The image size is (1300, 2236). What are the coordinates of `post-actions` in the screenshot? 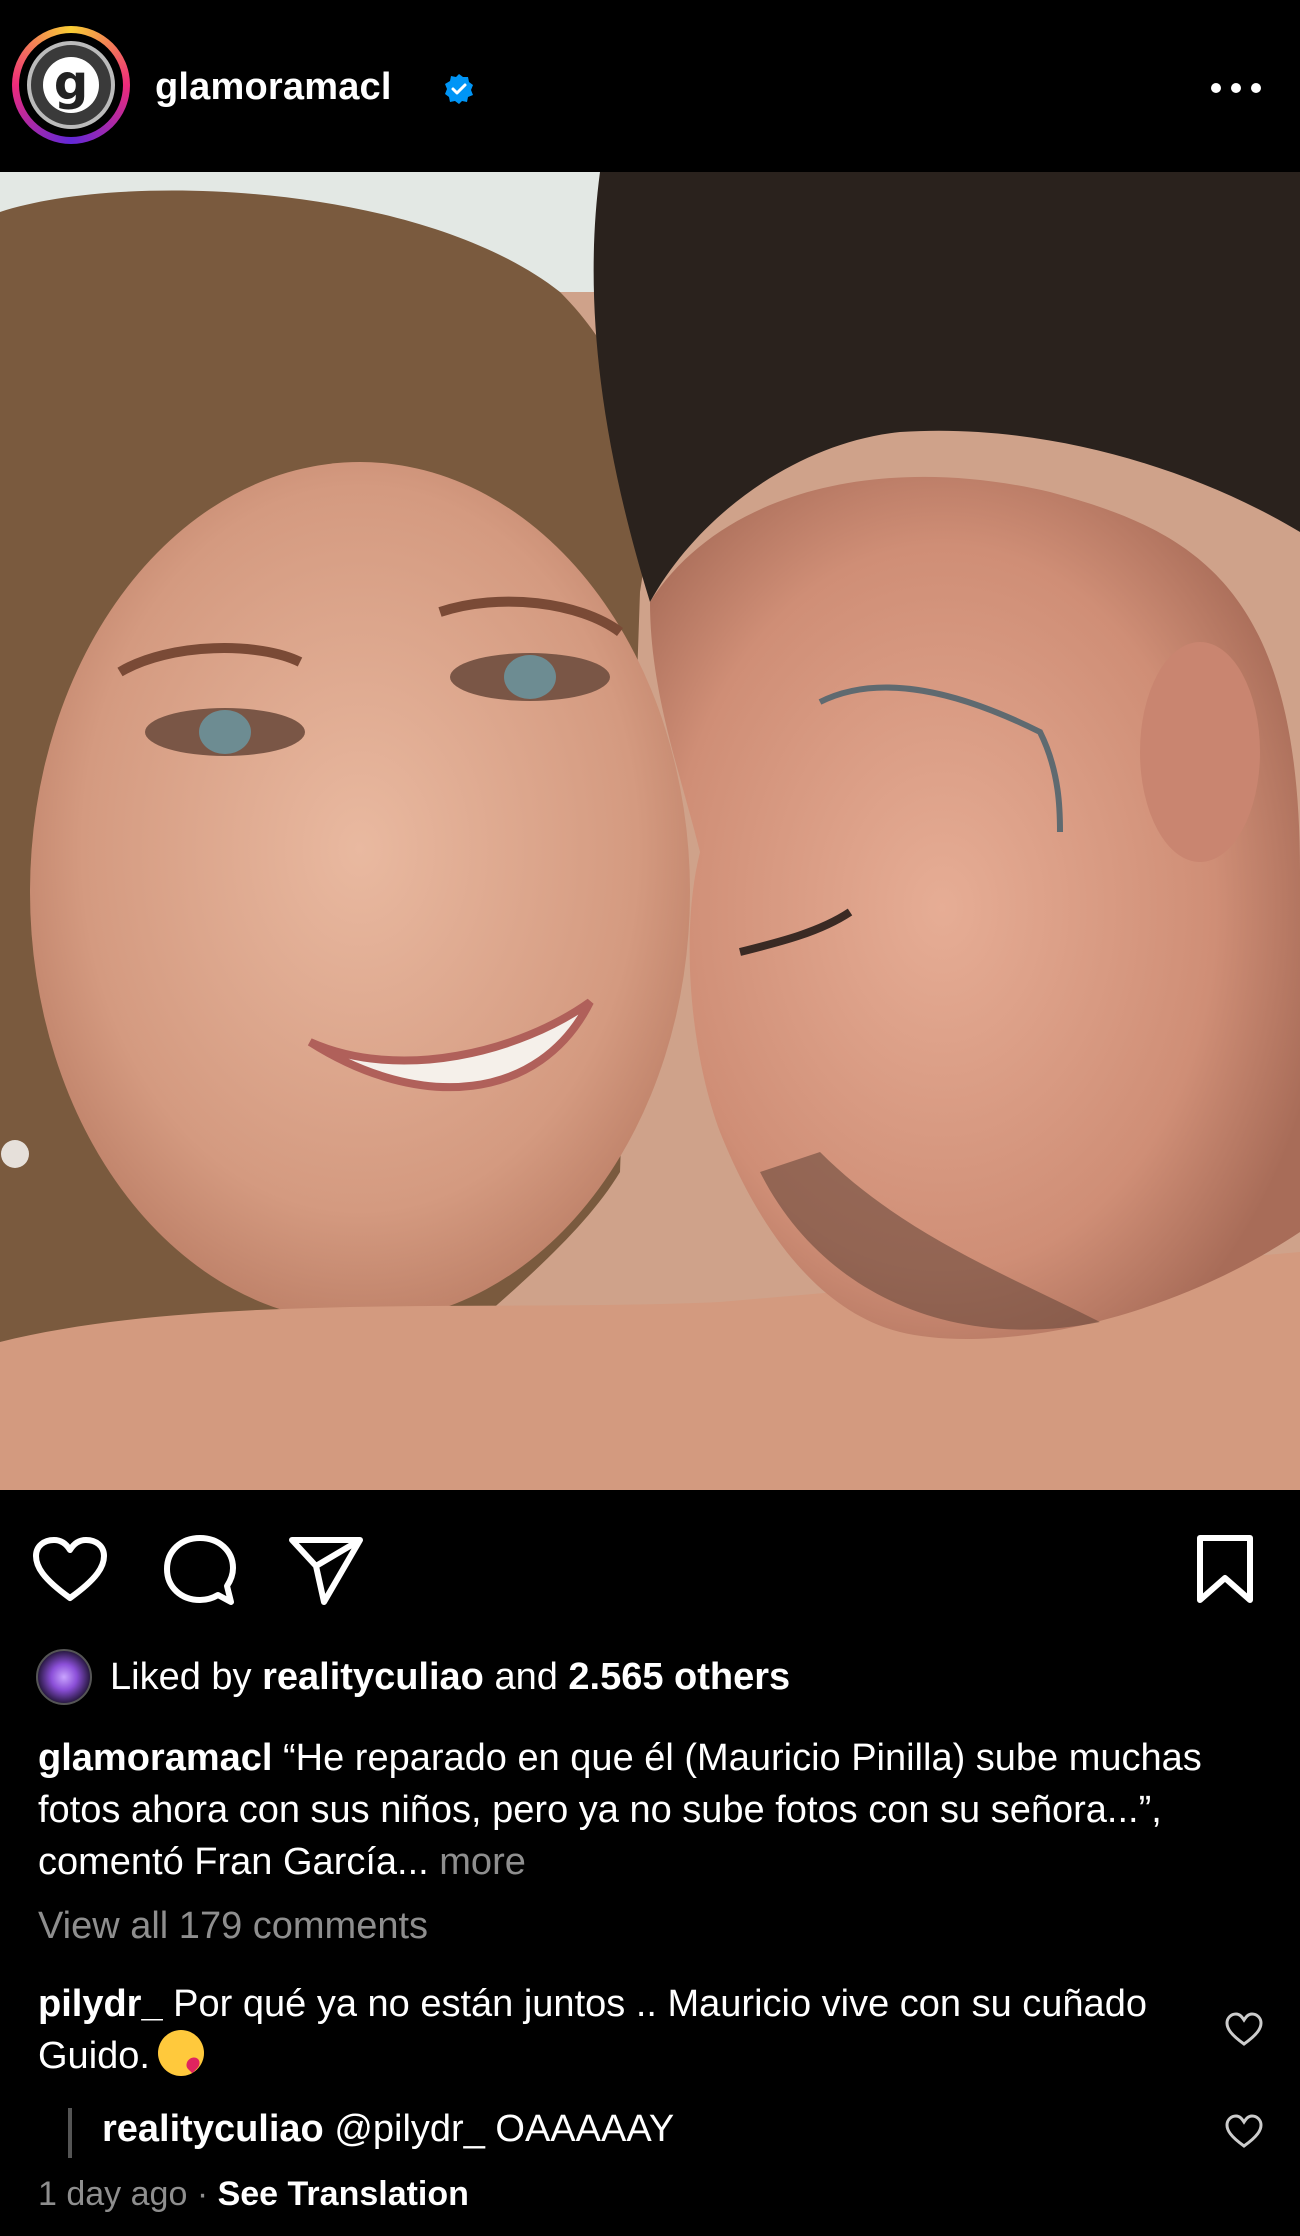 It's located at (650, 1570).